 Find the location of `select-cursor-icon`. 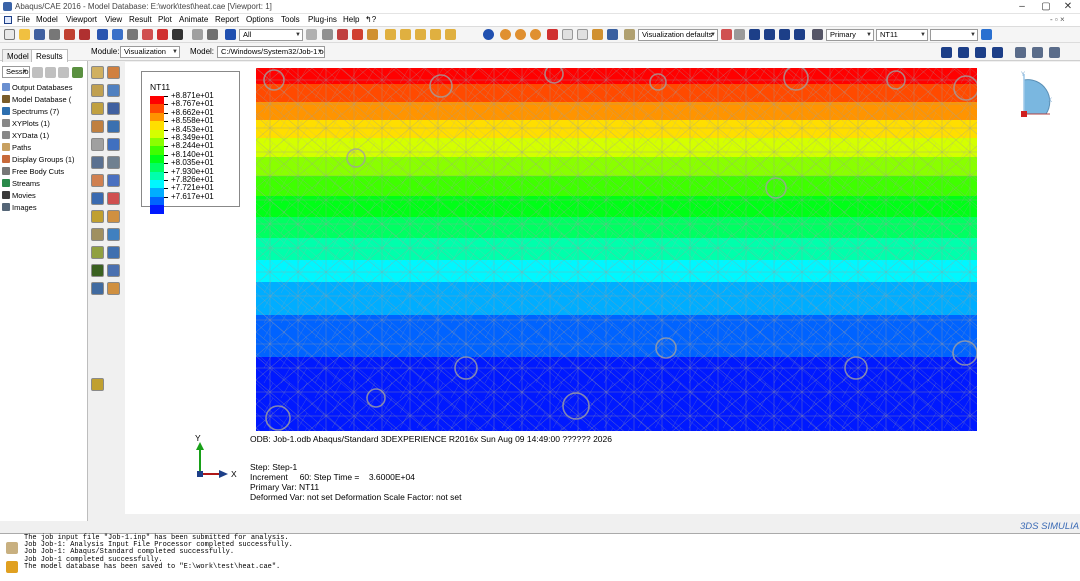

select-cursor-icon is located at coordinates (230, 34).